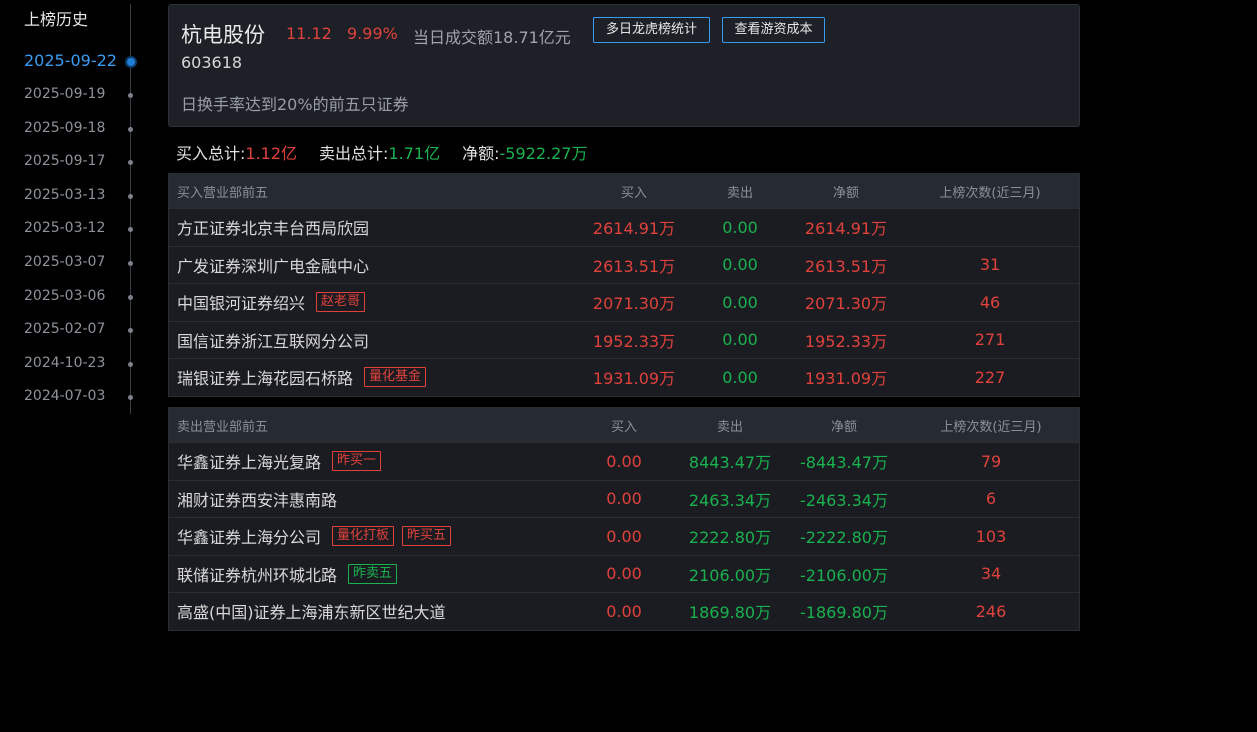 This screenshot has width=1257, height=732. What do you see at coordinates (75, 263) in the screenshot?
I see `history-date-item: 2025-03-07` at bounding box center [75, 263].